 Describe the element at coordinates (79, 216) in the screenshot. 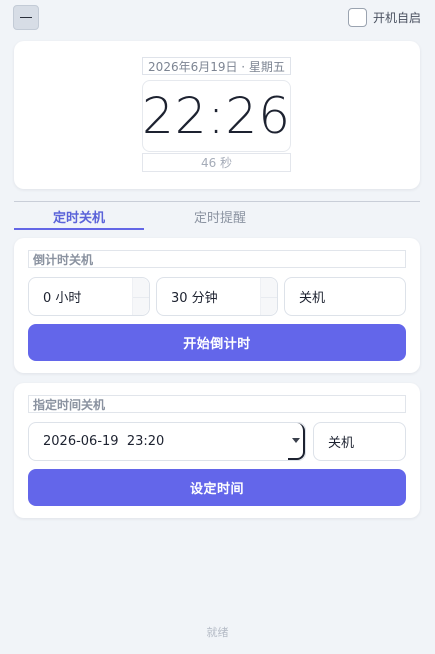

I see `tab-shutdown-timer: 定时关机` at that location.